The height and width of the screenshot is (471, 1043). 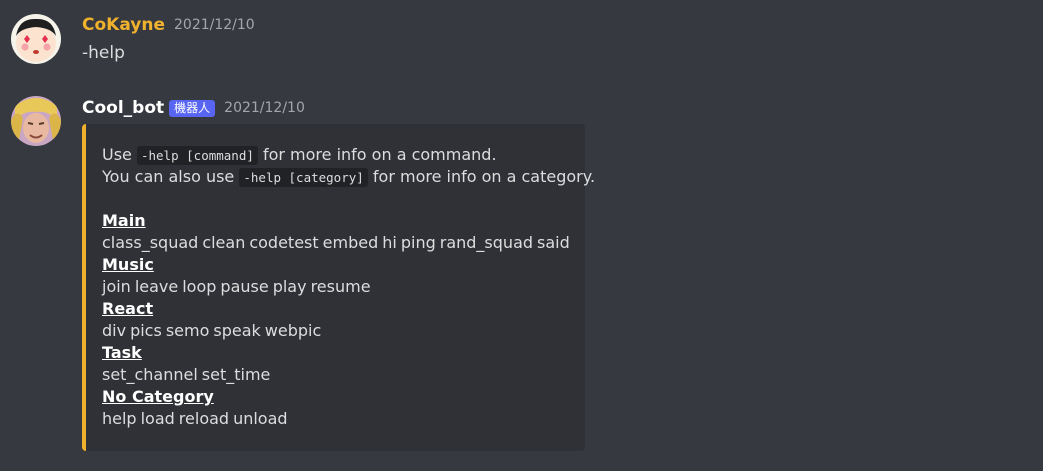 What do you see at coordinates (350, 242) in the screenshot?
I see `command-name: embed` at bounding box center [350, 242].